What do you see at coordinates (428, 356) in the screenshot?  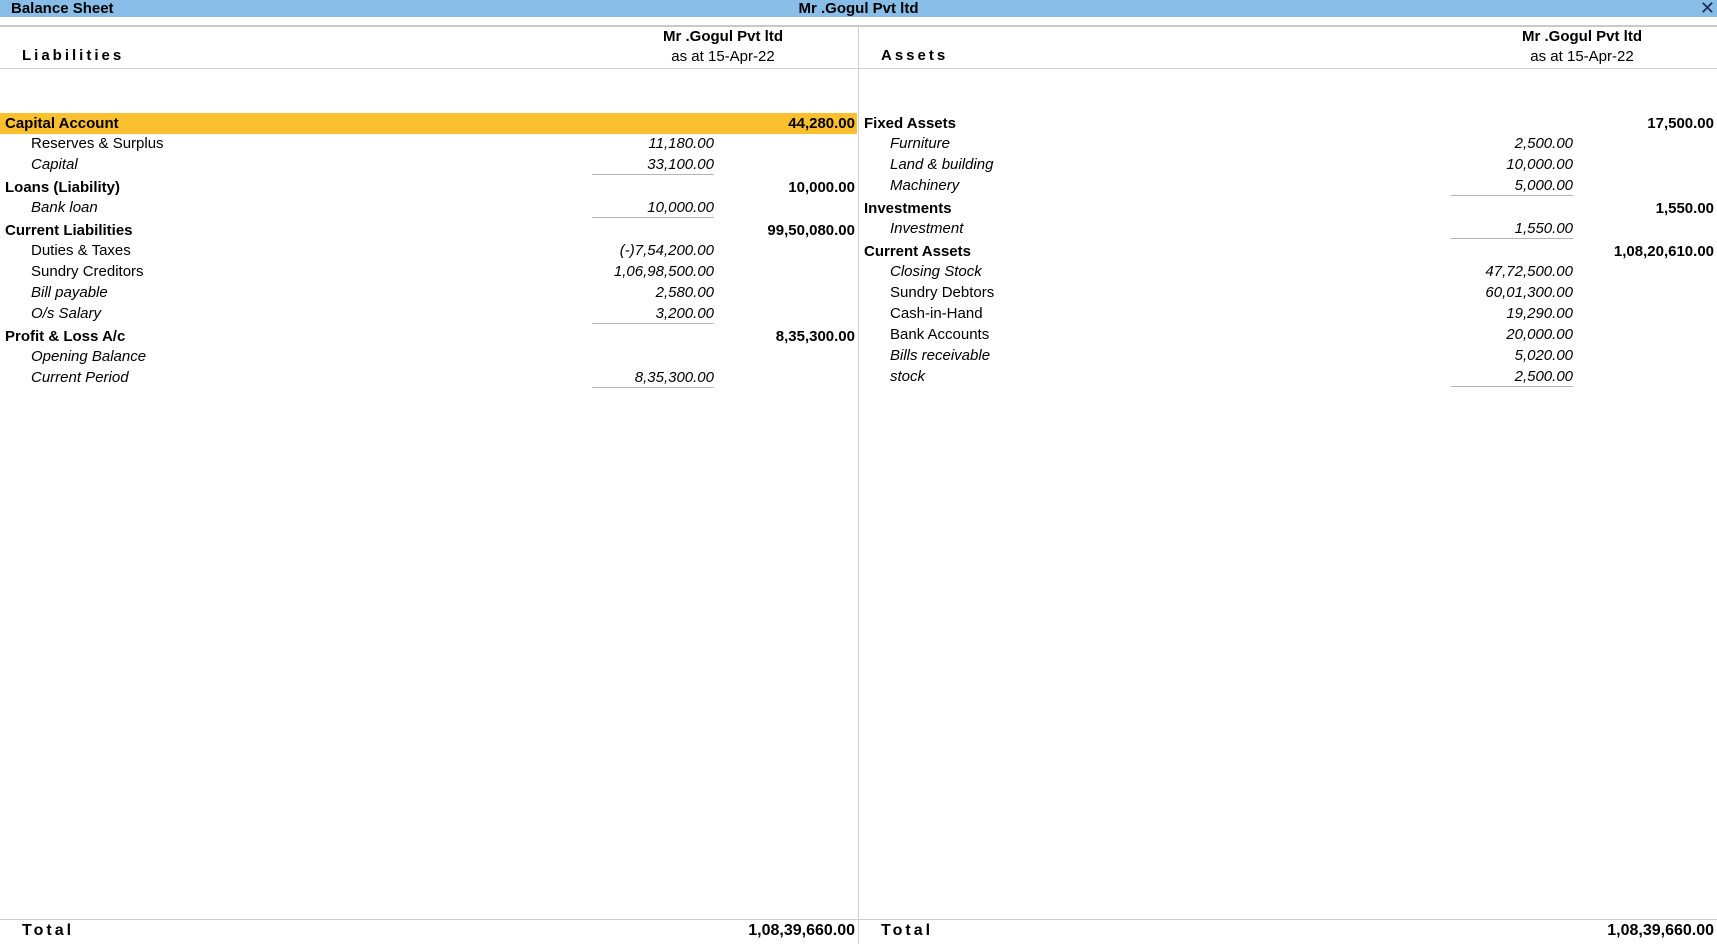 I see `ledger-row: Opening Balance` at bounding box center [428, 356].